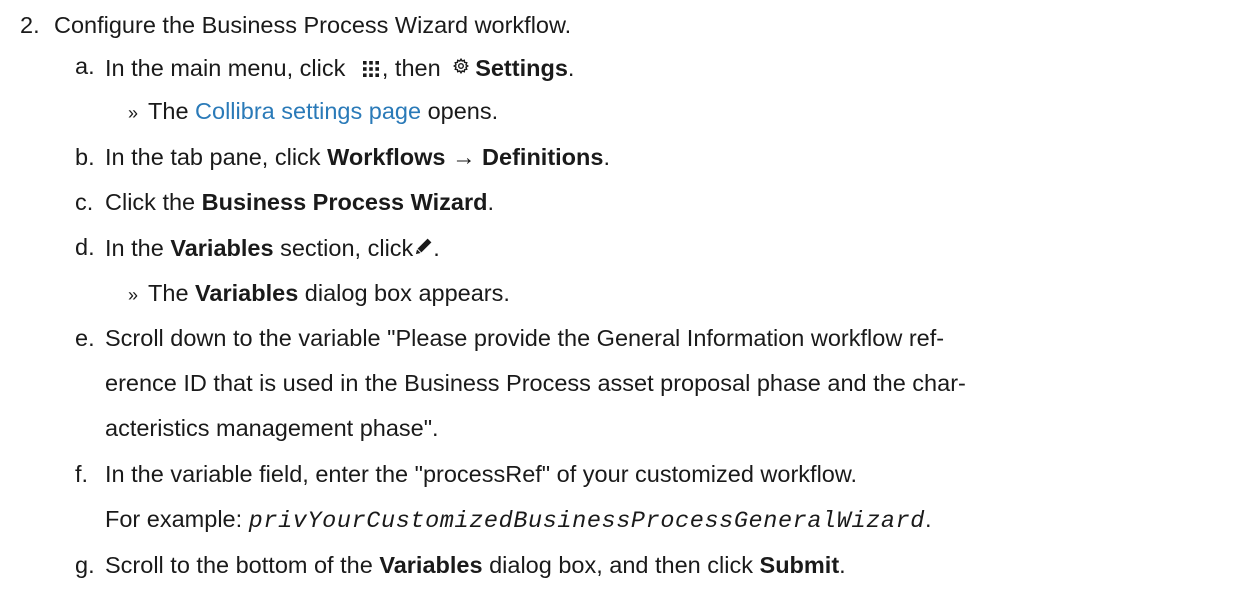  Describe the element at coordinates (347, 248) in the screenshot. I see `substep-d-text-2: section, click` at that location.